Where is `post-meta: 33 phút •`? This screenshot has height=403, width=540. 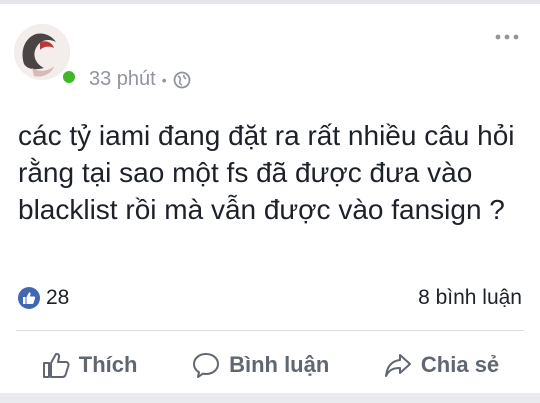 post-meta: 33 phút • is located at coordinates (140, 79).